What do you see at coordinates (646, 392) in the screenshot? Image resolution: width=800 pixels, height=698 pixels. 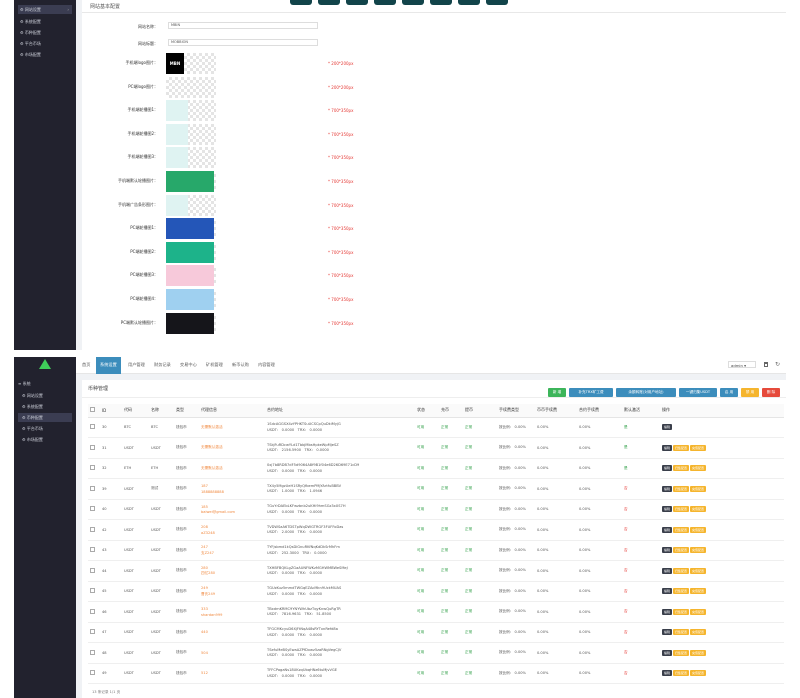 I see `balance-transfer-button: 余额转账(对用户地址)` at bounding box center [646, 392].